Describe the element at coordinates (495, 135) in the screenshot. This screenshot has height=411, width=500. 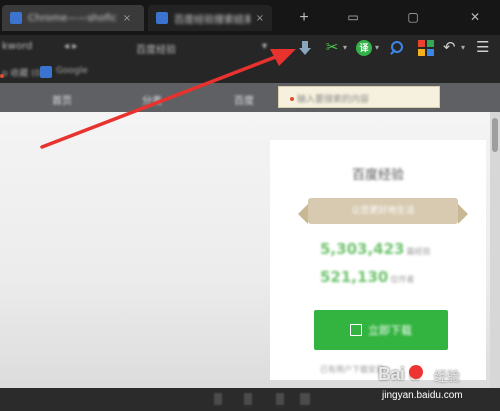
I see `scroll-thumb` at that location.